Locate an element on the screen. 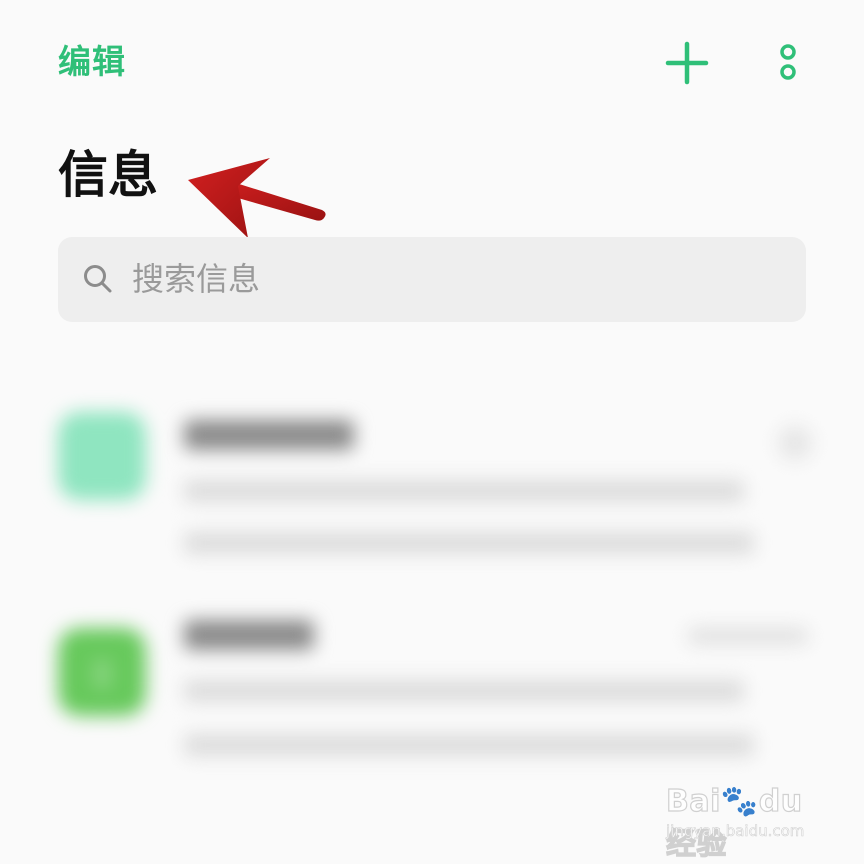 The width and height of the screenshot is (864, 864). edit-button: 编辑 is located at coordinates (92, 62).